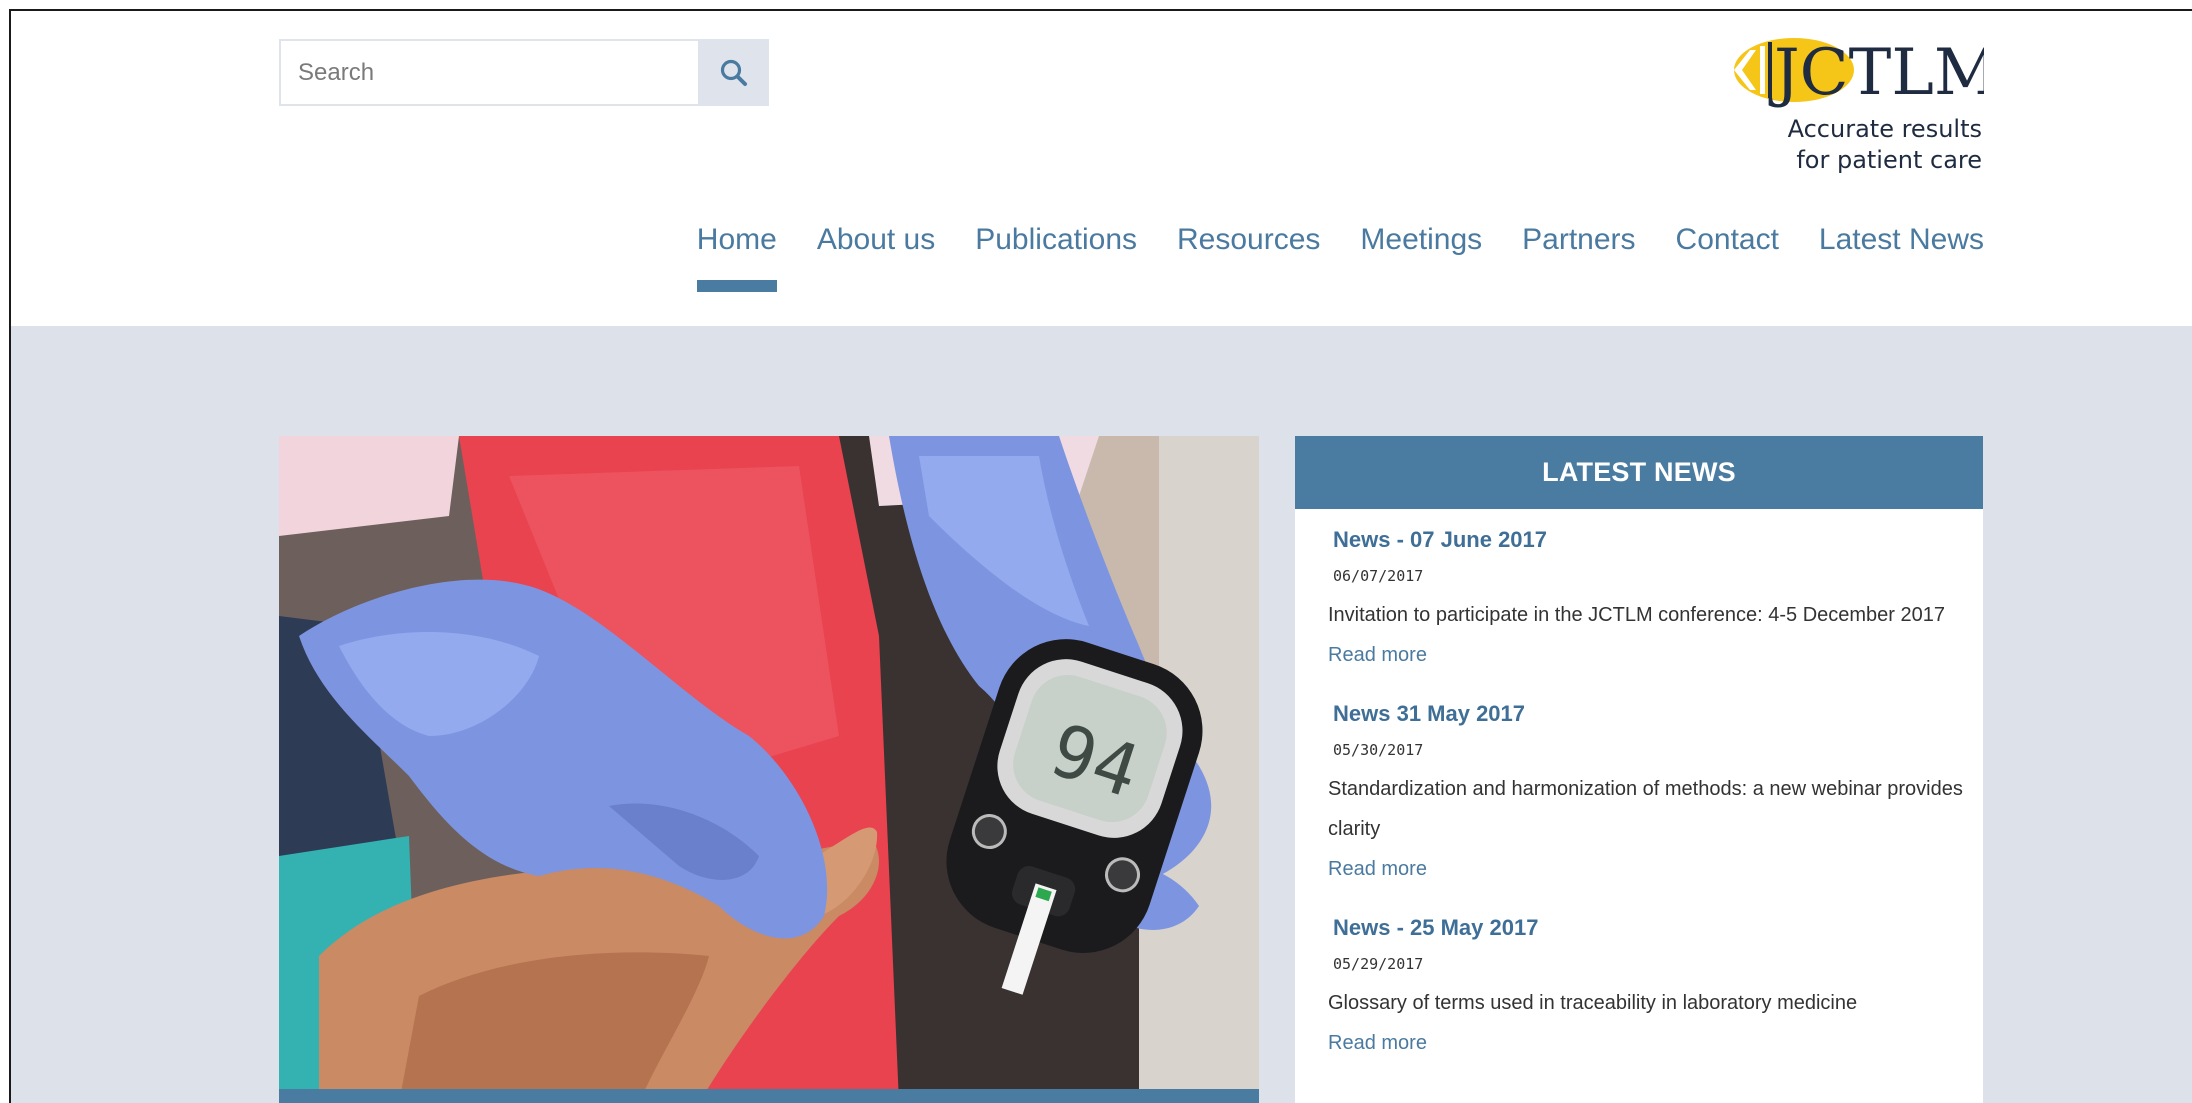  Describe the element at coordinates (1884, 129) in the screenshot. I see `logo-tagline-line1: Accurate results` at that location.